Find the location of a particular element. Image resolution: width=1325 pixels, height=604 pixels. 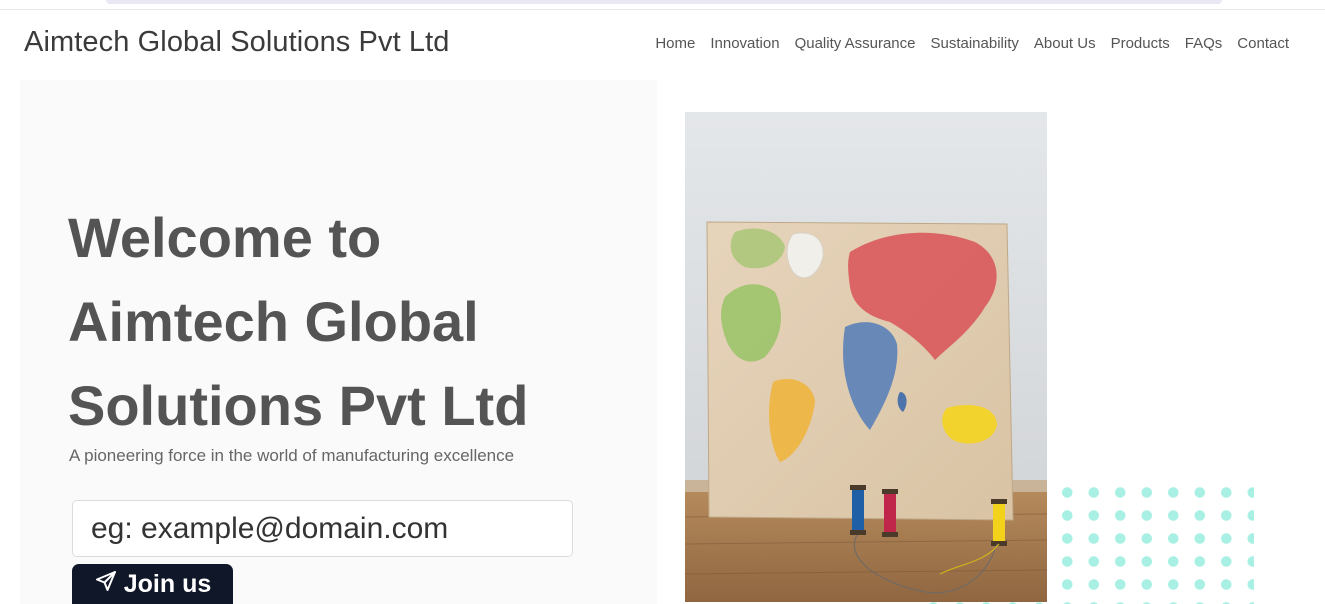

nav-item-sustainability: Sustainability is located at coordinates (974, 43).